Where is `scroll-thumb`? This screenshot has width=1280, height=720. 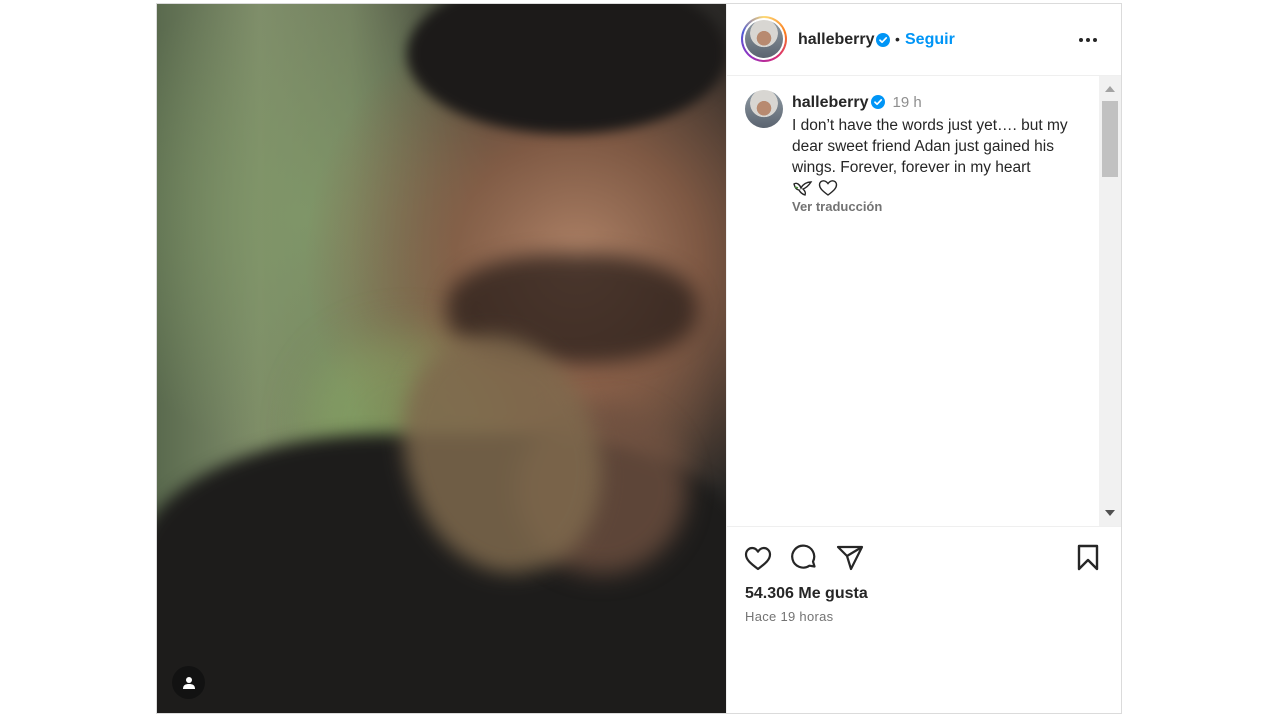 scroll-thumb is located at coordinates (1110, 139).